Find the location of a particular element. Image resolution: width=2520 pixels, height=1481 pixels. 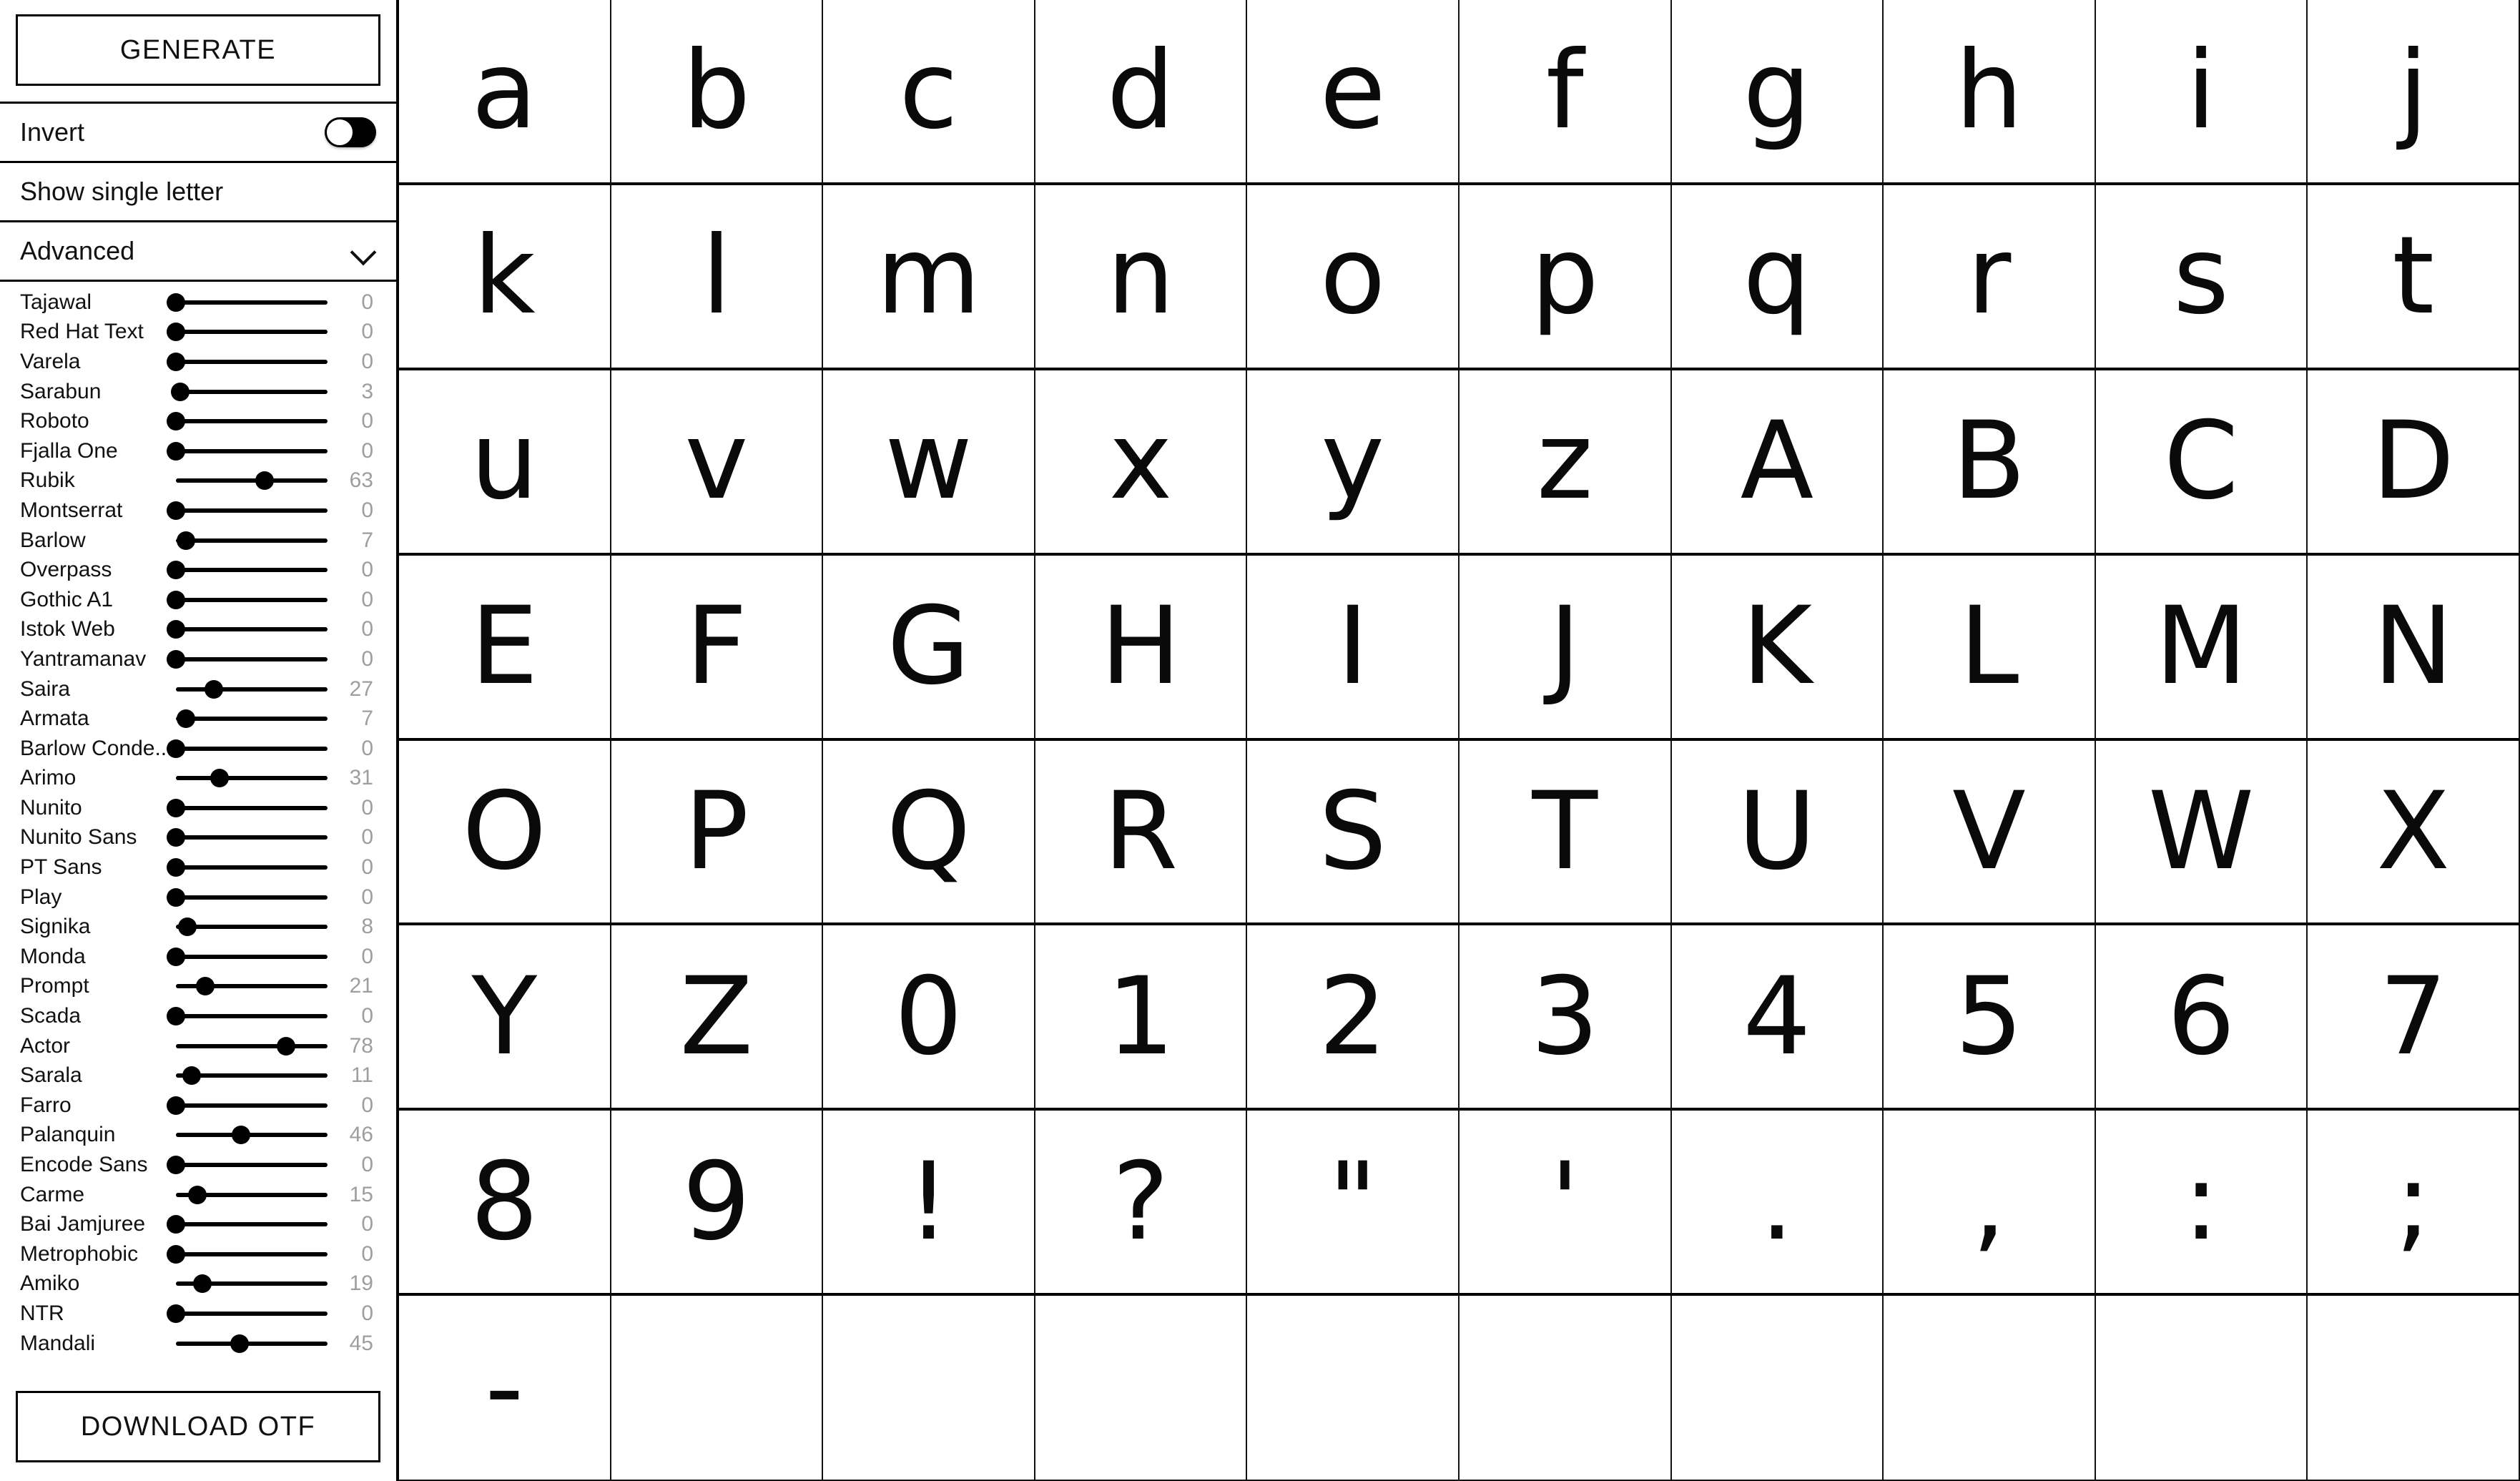

glyph-cell: J is located at coordinates (1566, 648).